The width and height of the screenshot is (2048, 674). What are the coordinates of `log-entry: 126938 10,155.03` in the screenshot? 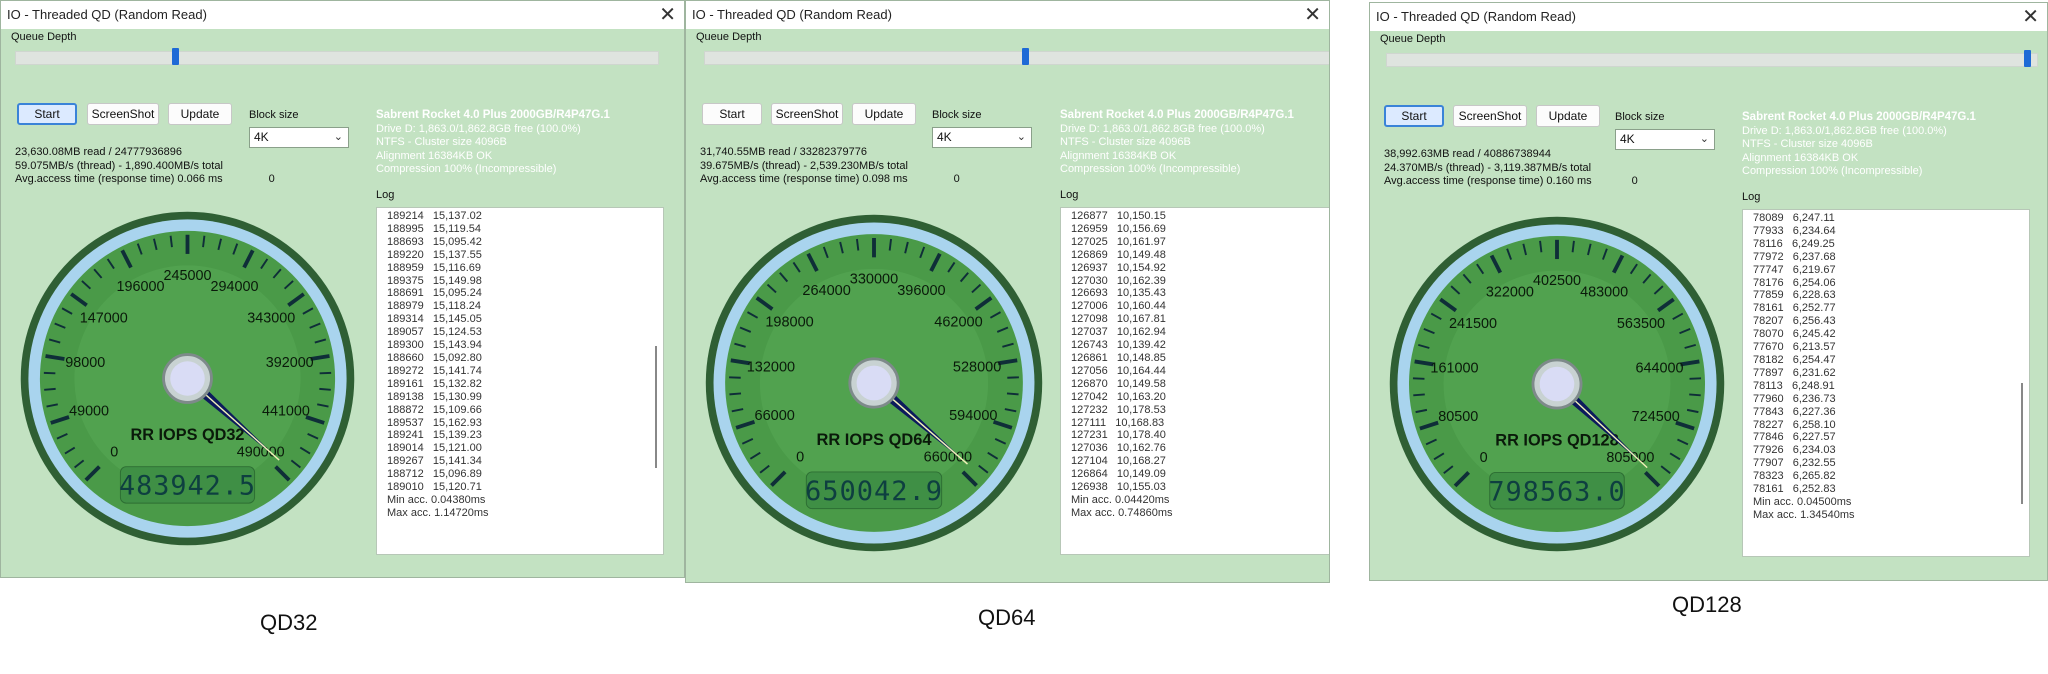 It's located at (1118, 487).